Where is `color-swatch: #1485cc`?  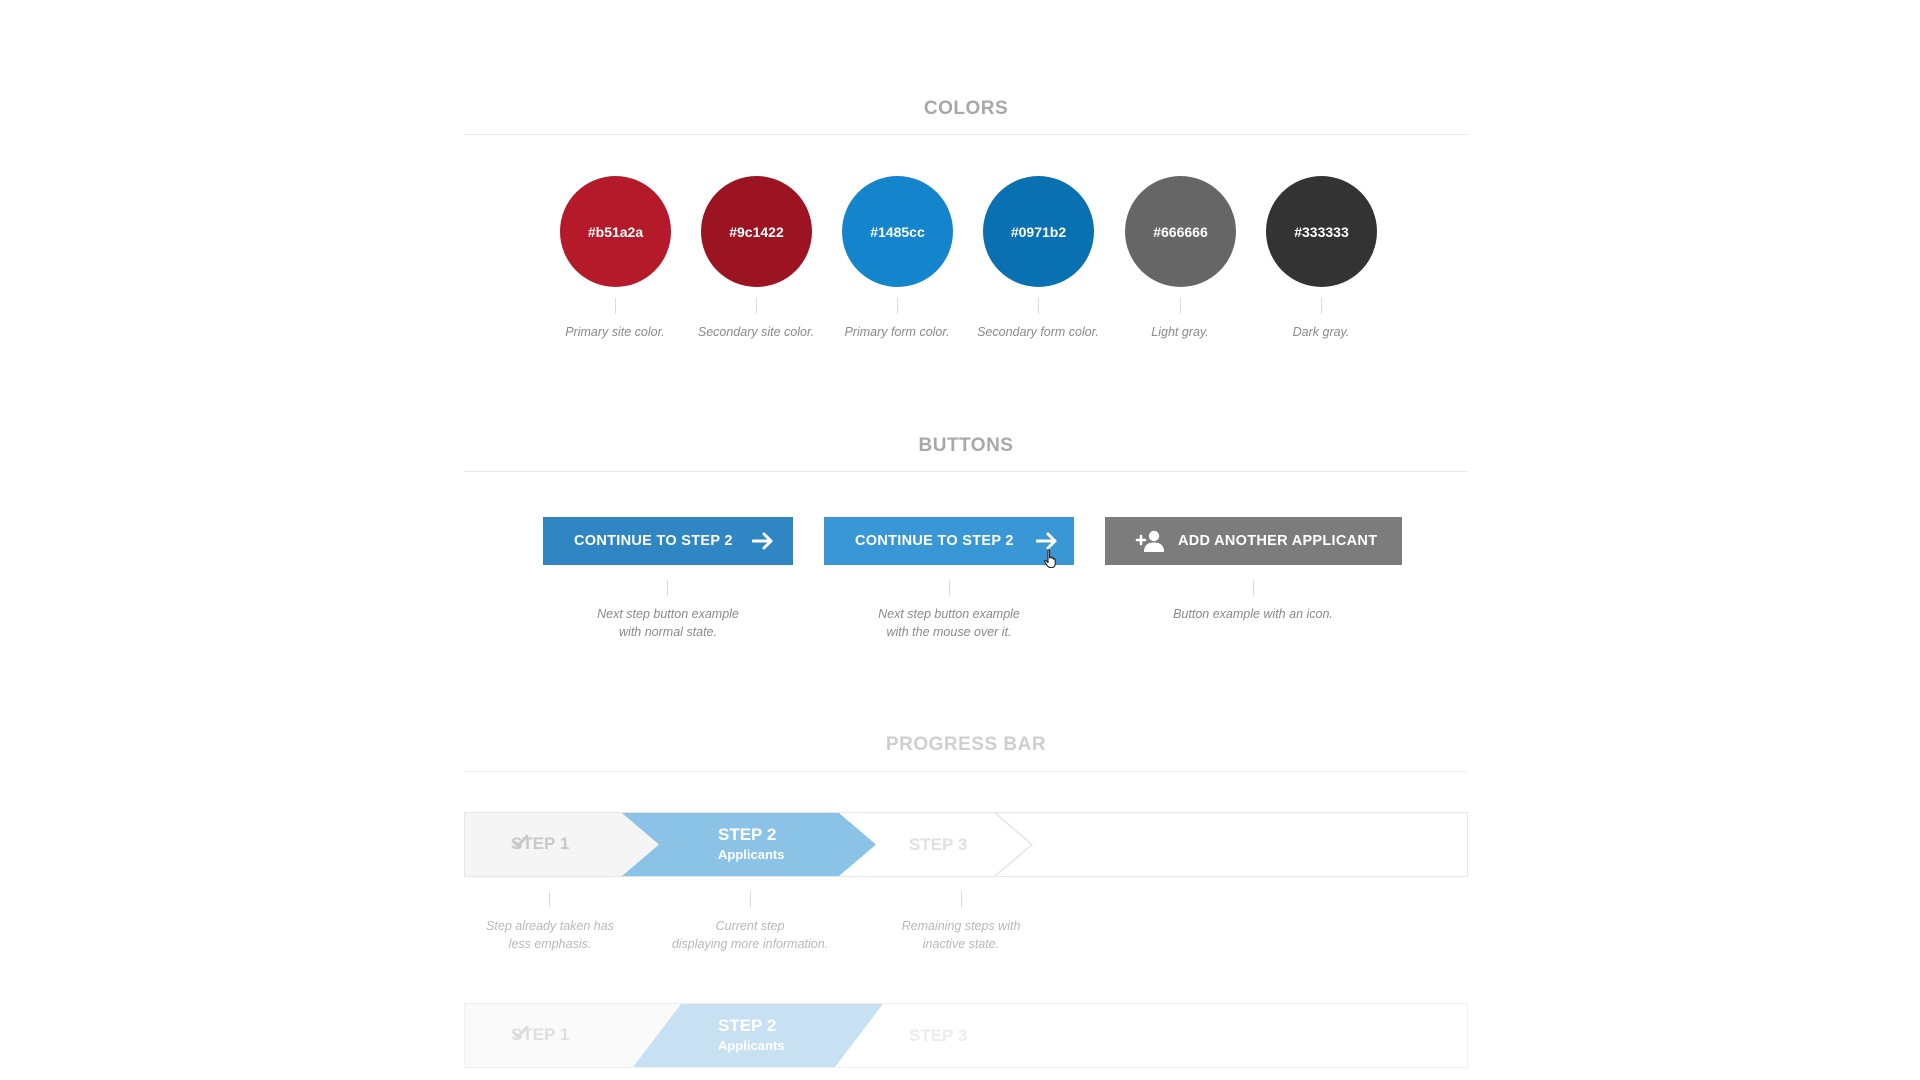
color-swatch: #1485cc is located at coordinates (897, 231).